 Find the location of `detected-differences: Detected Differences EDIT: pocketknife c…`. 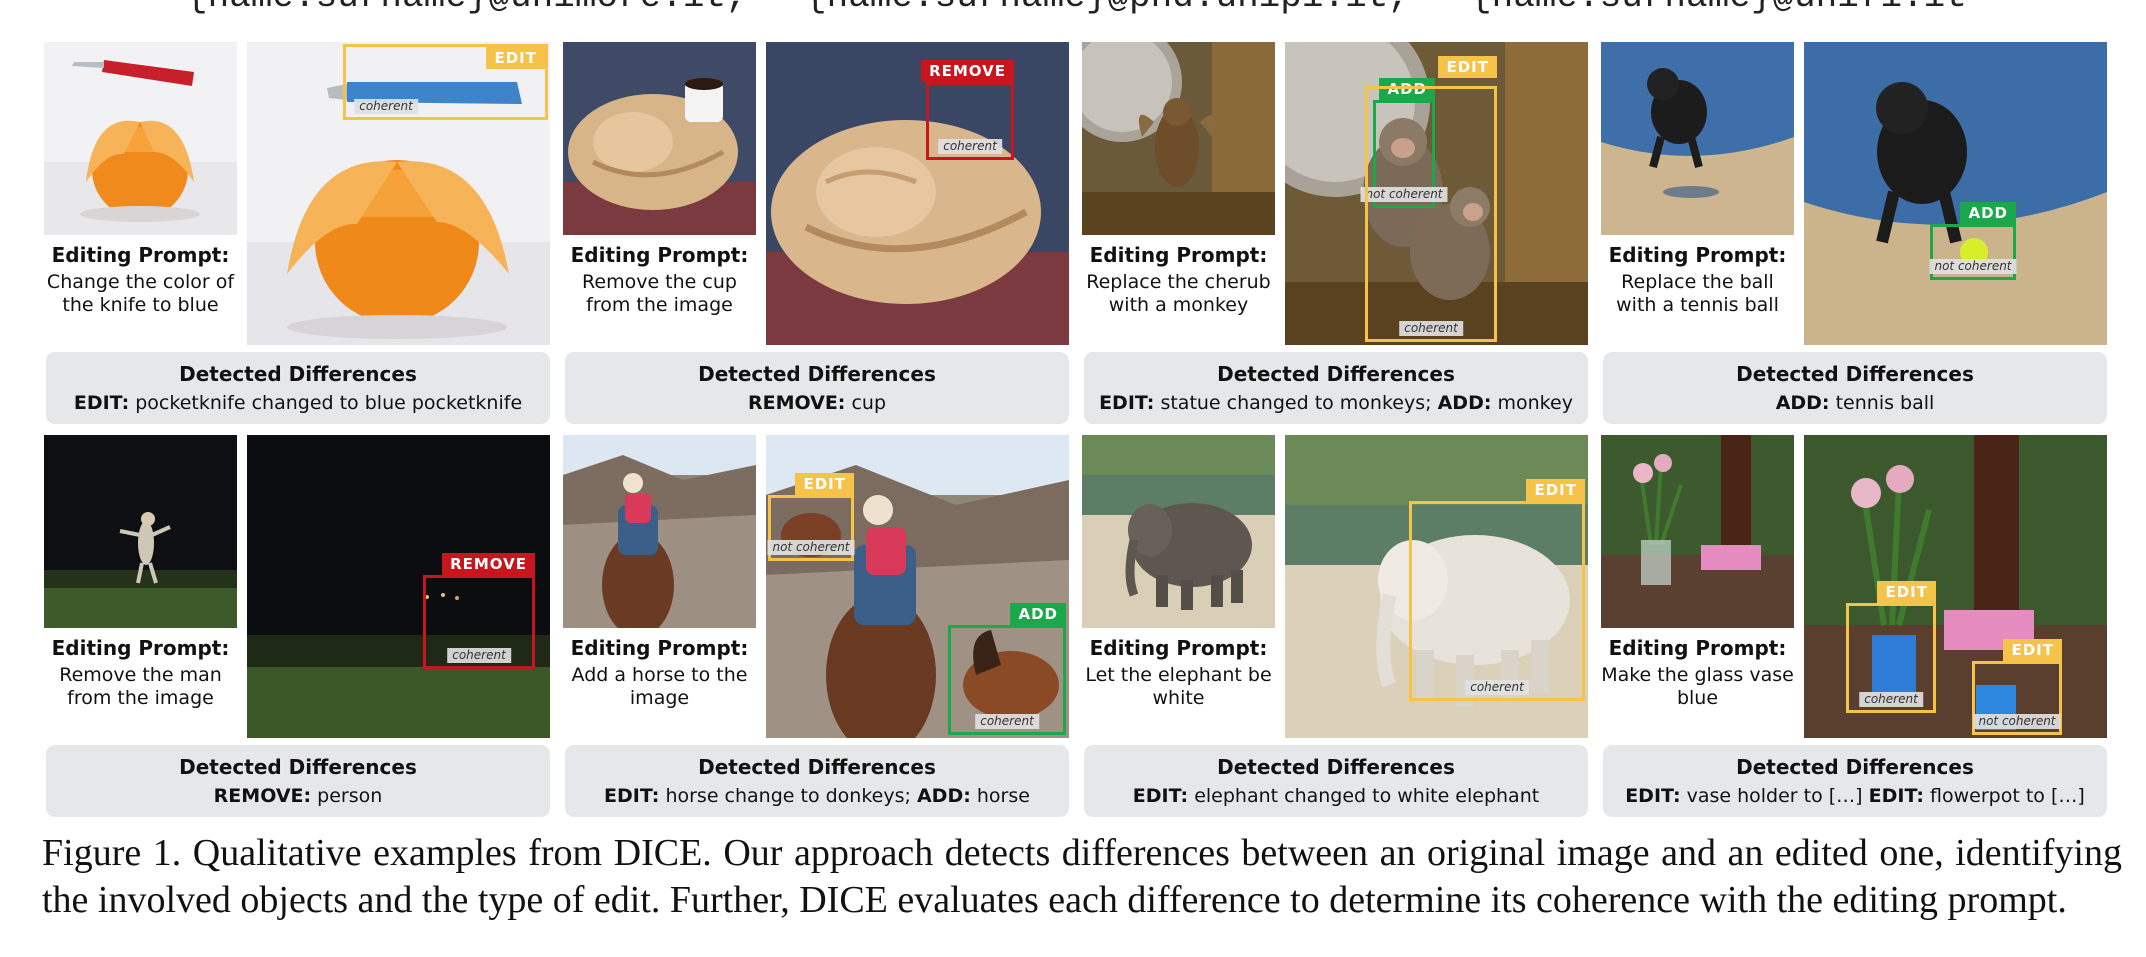

detected-differences: Detected Differences EDIT: pocketknife c… is located at coordinates (298, 388).